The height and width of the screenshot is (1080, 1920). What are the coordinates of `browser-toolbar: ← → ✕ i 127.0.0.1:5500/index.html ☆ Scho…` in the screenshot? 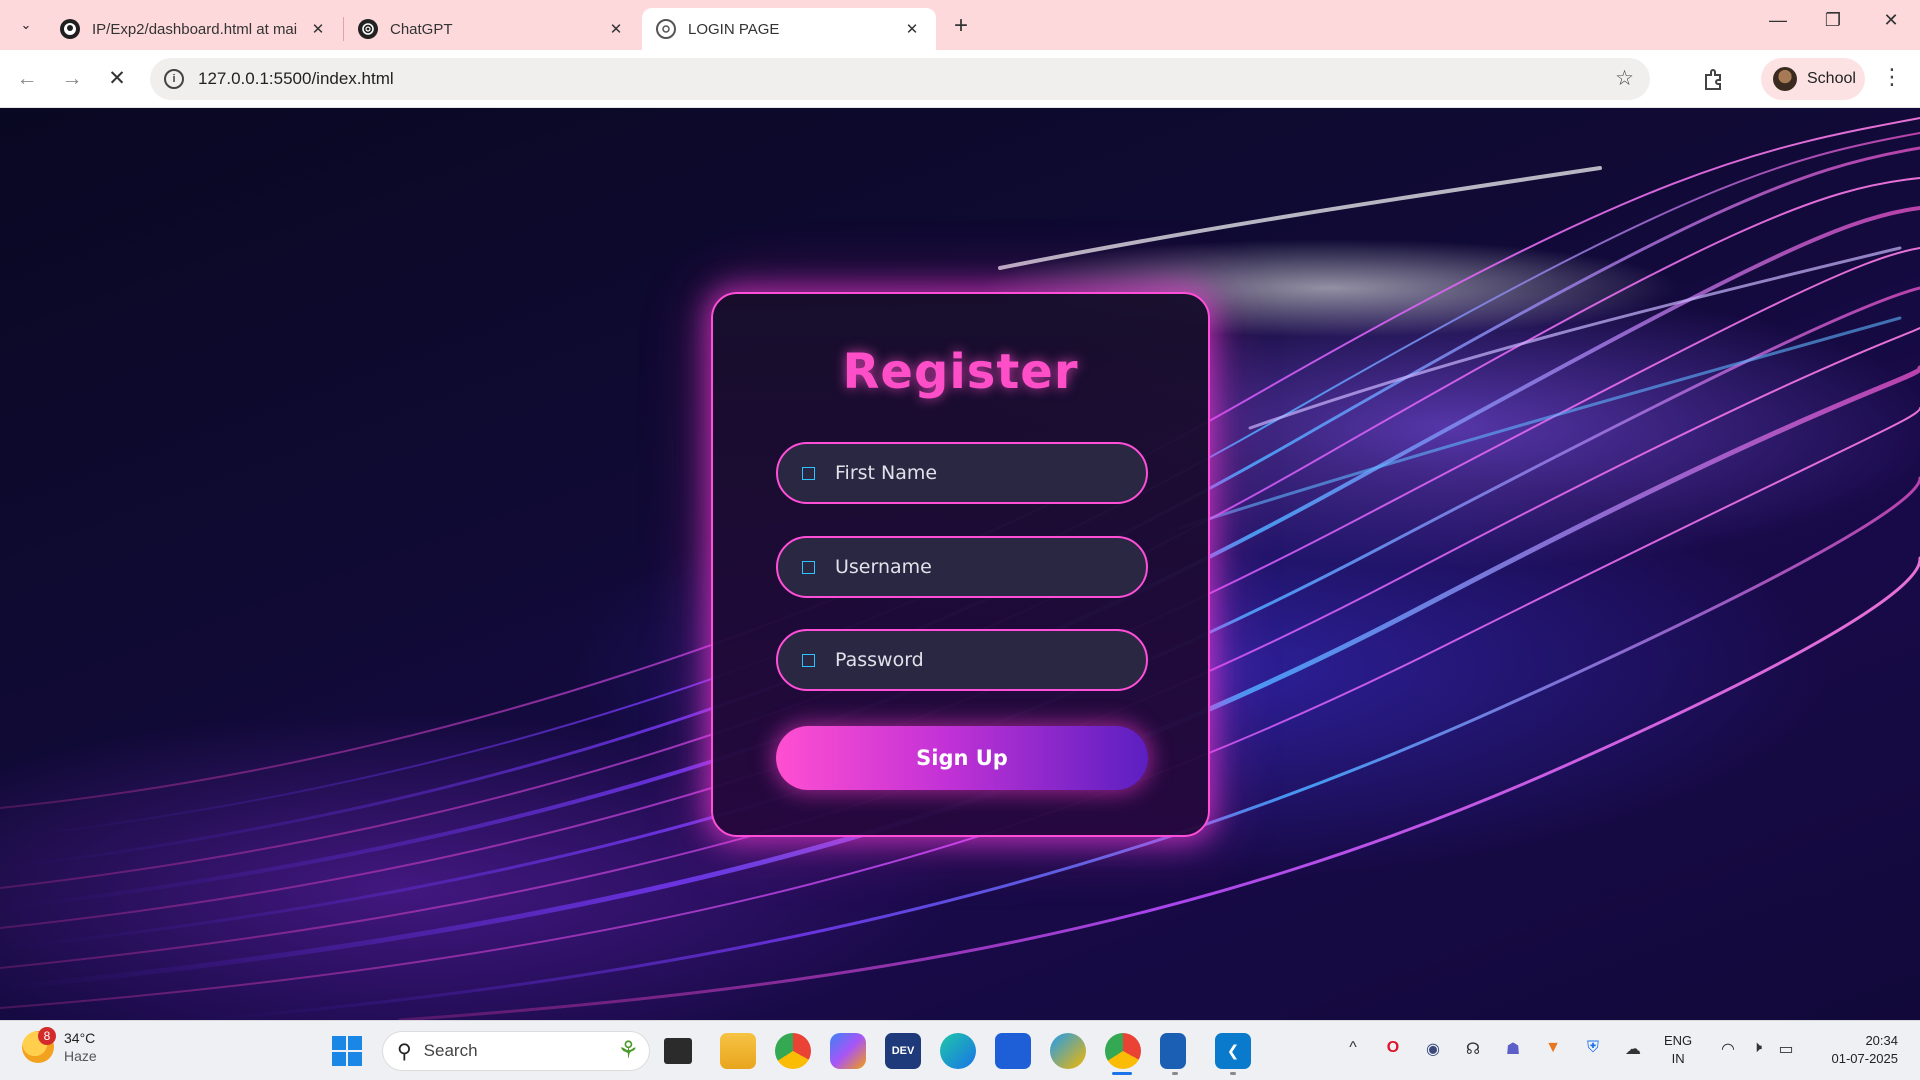 It's located at (960, 79).